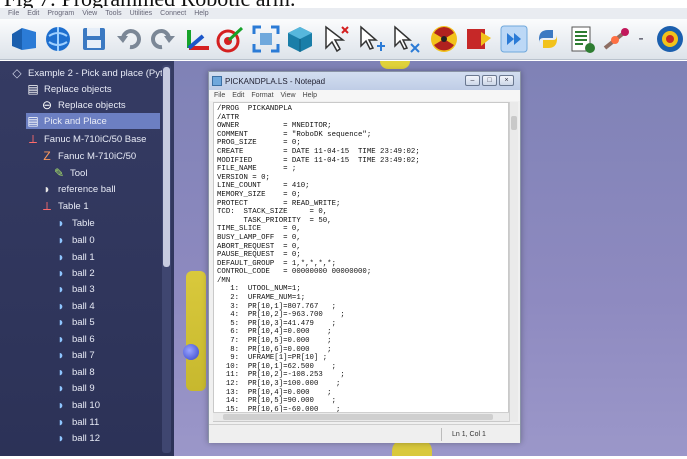 The image size is (687, 459). I want to click on maximize-icon: □, so click(489, 80).